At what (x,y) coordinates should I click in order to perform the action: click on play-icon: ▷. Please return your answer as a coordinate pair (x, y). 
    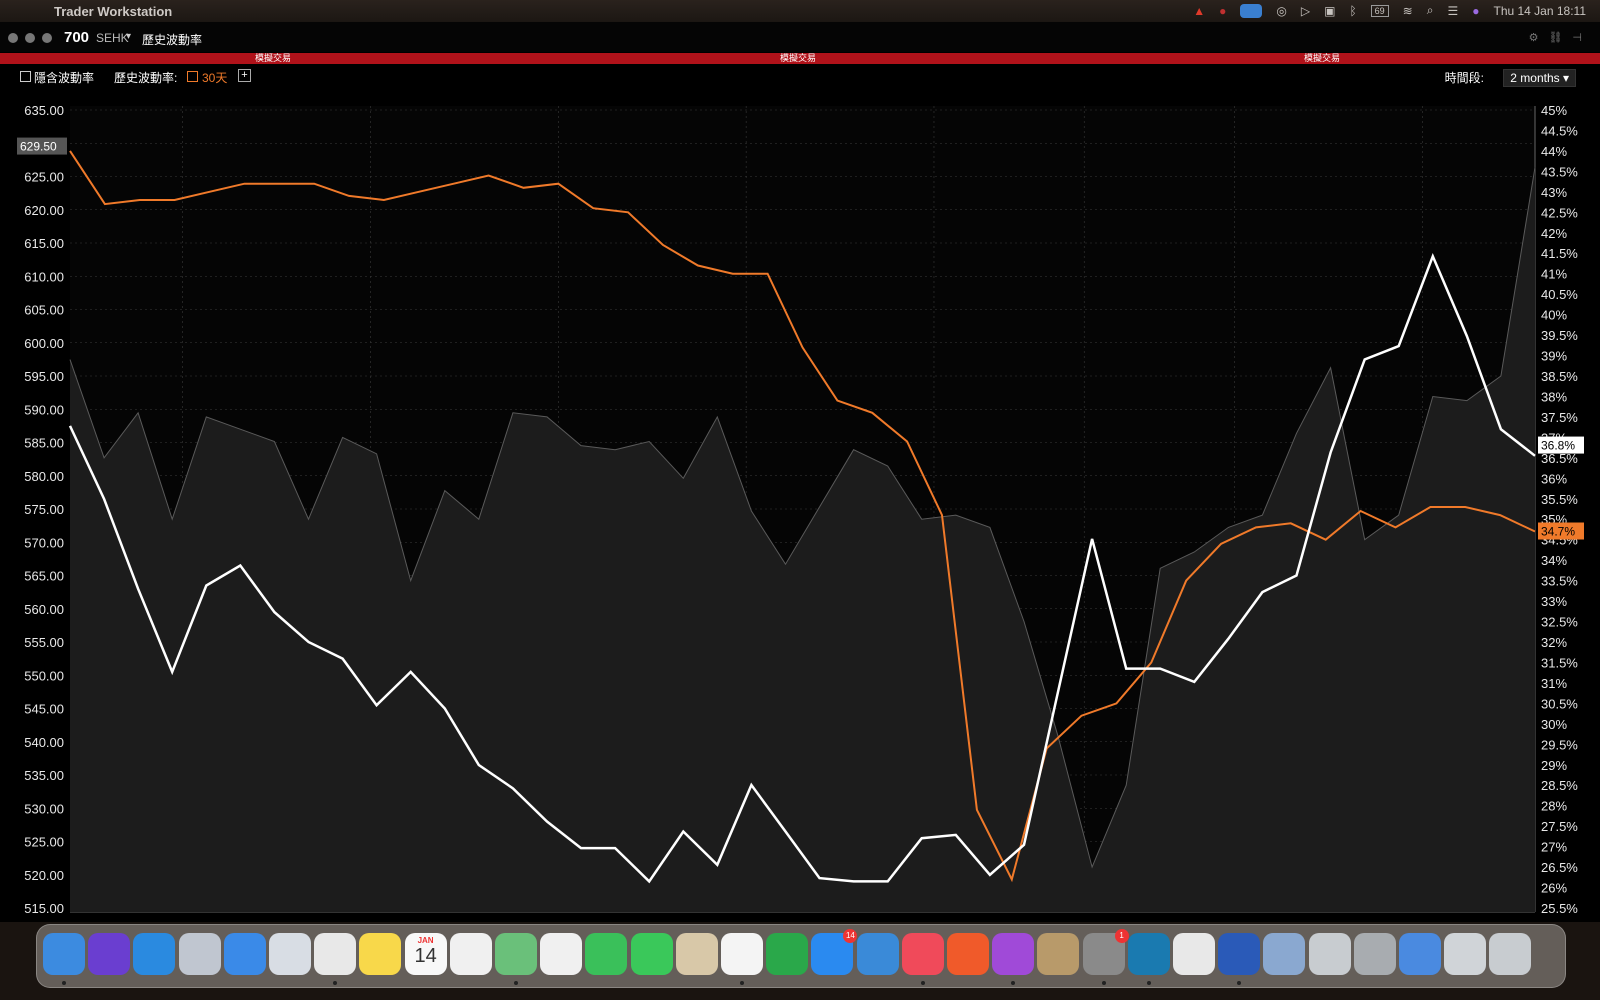
    Looking at the image, I should click on (1305, 11).